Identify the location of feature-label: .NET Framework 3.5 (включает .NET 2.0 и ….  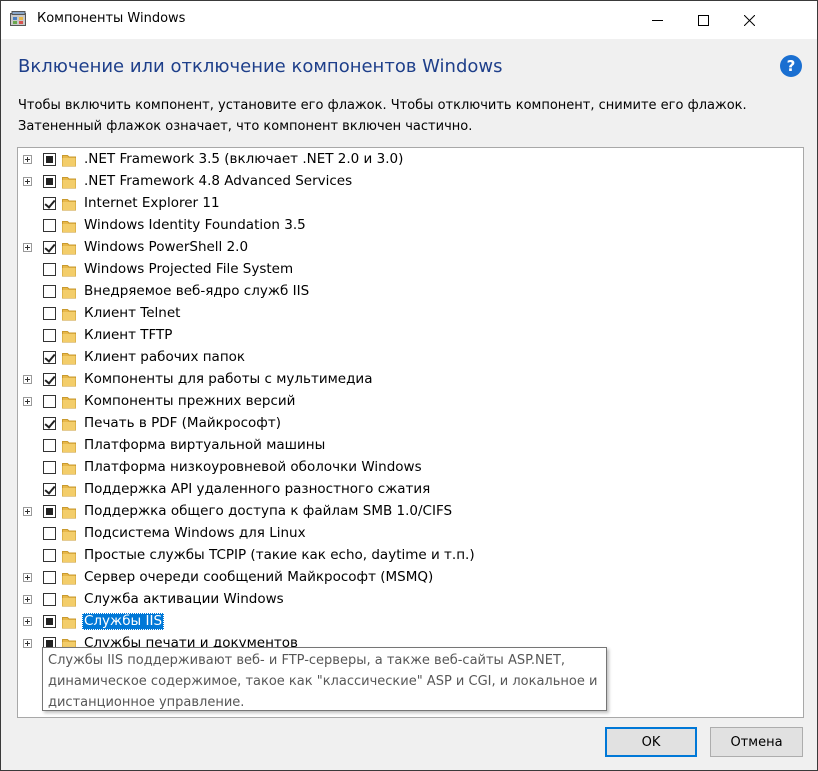
(243, 159).